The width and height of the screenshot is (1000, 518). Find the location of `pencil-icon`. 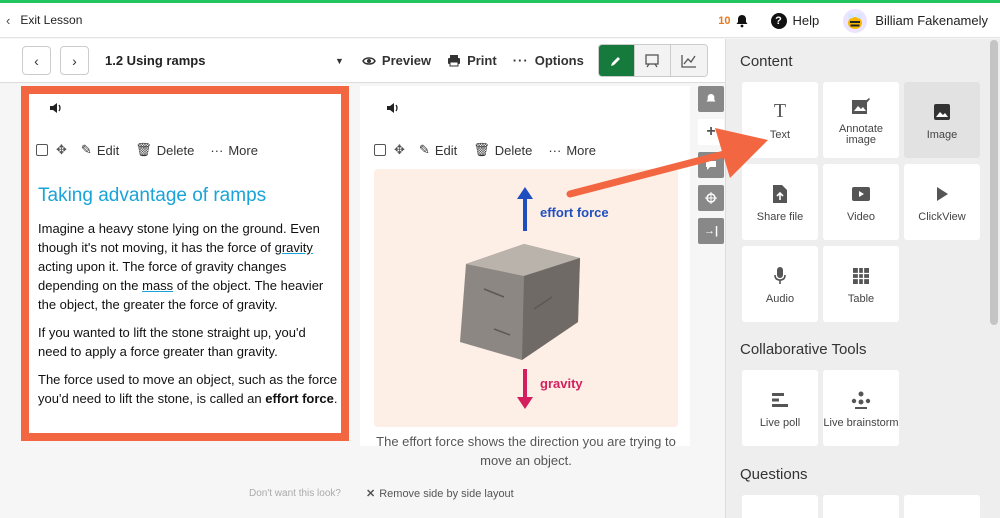

pencil-icon is located at coordinates (616, 61).